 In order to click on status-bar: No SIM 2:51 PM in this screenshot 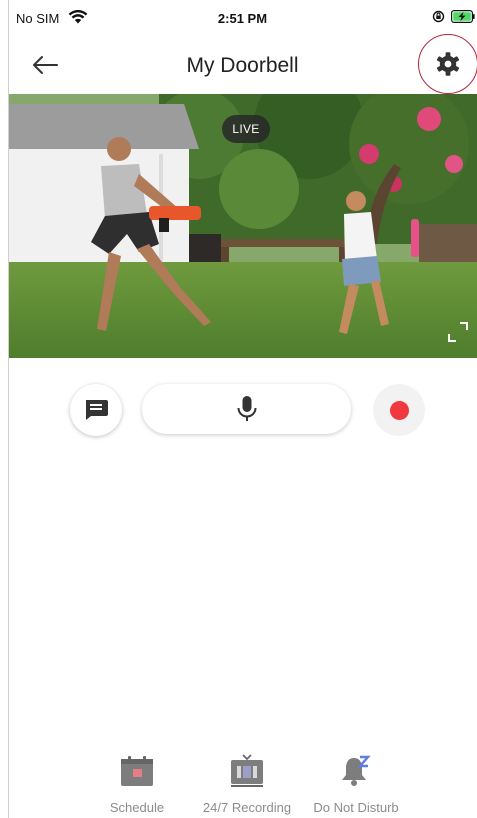, I will do `click(242, 18)`.